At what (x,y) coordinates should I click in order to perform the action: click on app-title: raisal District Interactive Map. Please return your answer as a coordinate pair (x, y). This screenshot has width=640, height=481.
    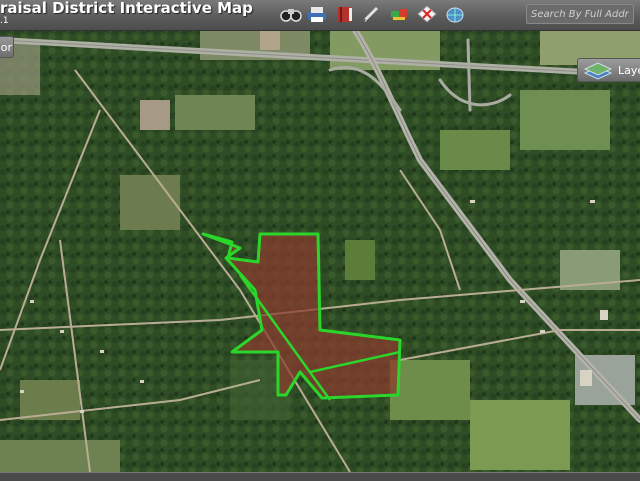
    Looking at the image, I should click on (126, 8).